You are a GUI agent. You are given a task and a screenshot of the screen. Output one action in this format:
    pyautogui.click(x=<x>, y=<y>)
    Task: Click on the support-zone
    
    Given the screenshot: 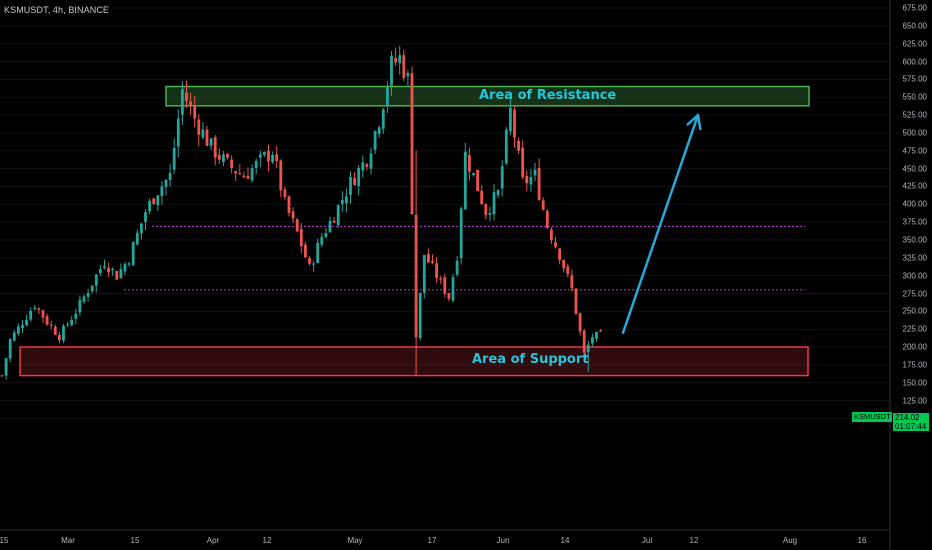 What is the action you would take?
    pyautogui.click(x=414, y=361)
    